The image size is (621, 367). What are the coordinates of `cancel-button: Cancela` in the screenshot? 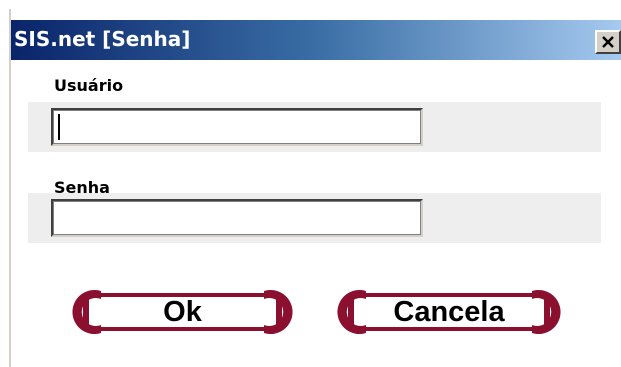 It's located at (449, 312).